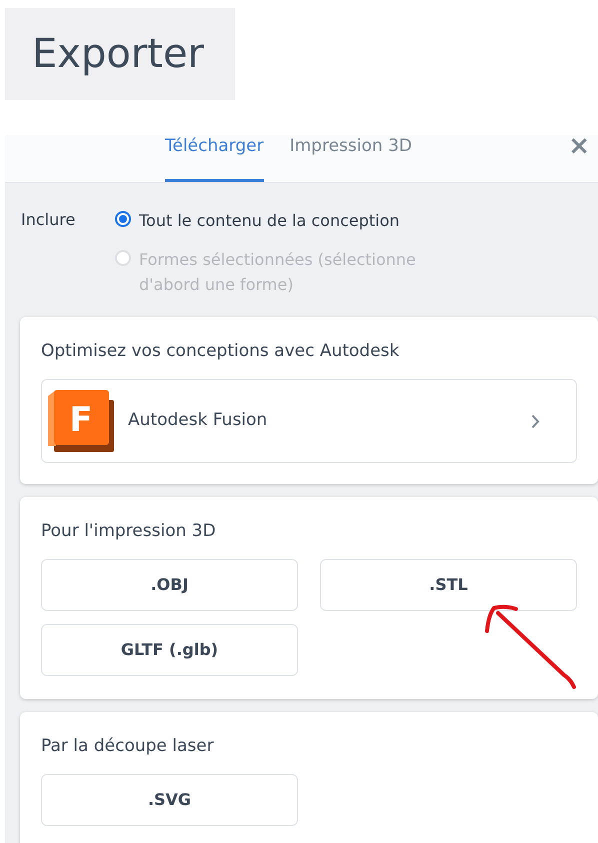 This screenshot has height=843, width=598. I want to click on format-button: .OBJ, so click(169, 585).